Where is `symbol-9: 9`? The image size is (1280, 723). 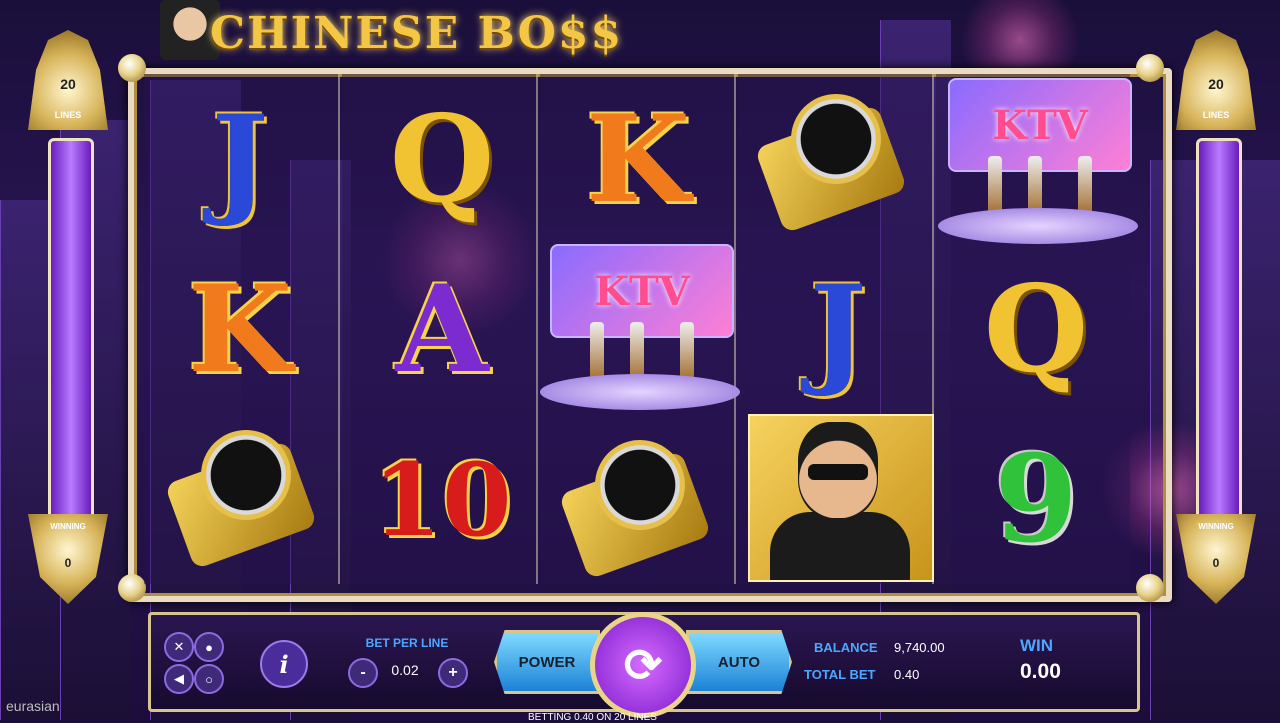 symbol-9: 9 is located at coordinates (1036, 499).